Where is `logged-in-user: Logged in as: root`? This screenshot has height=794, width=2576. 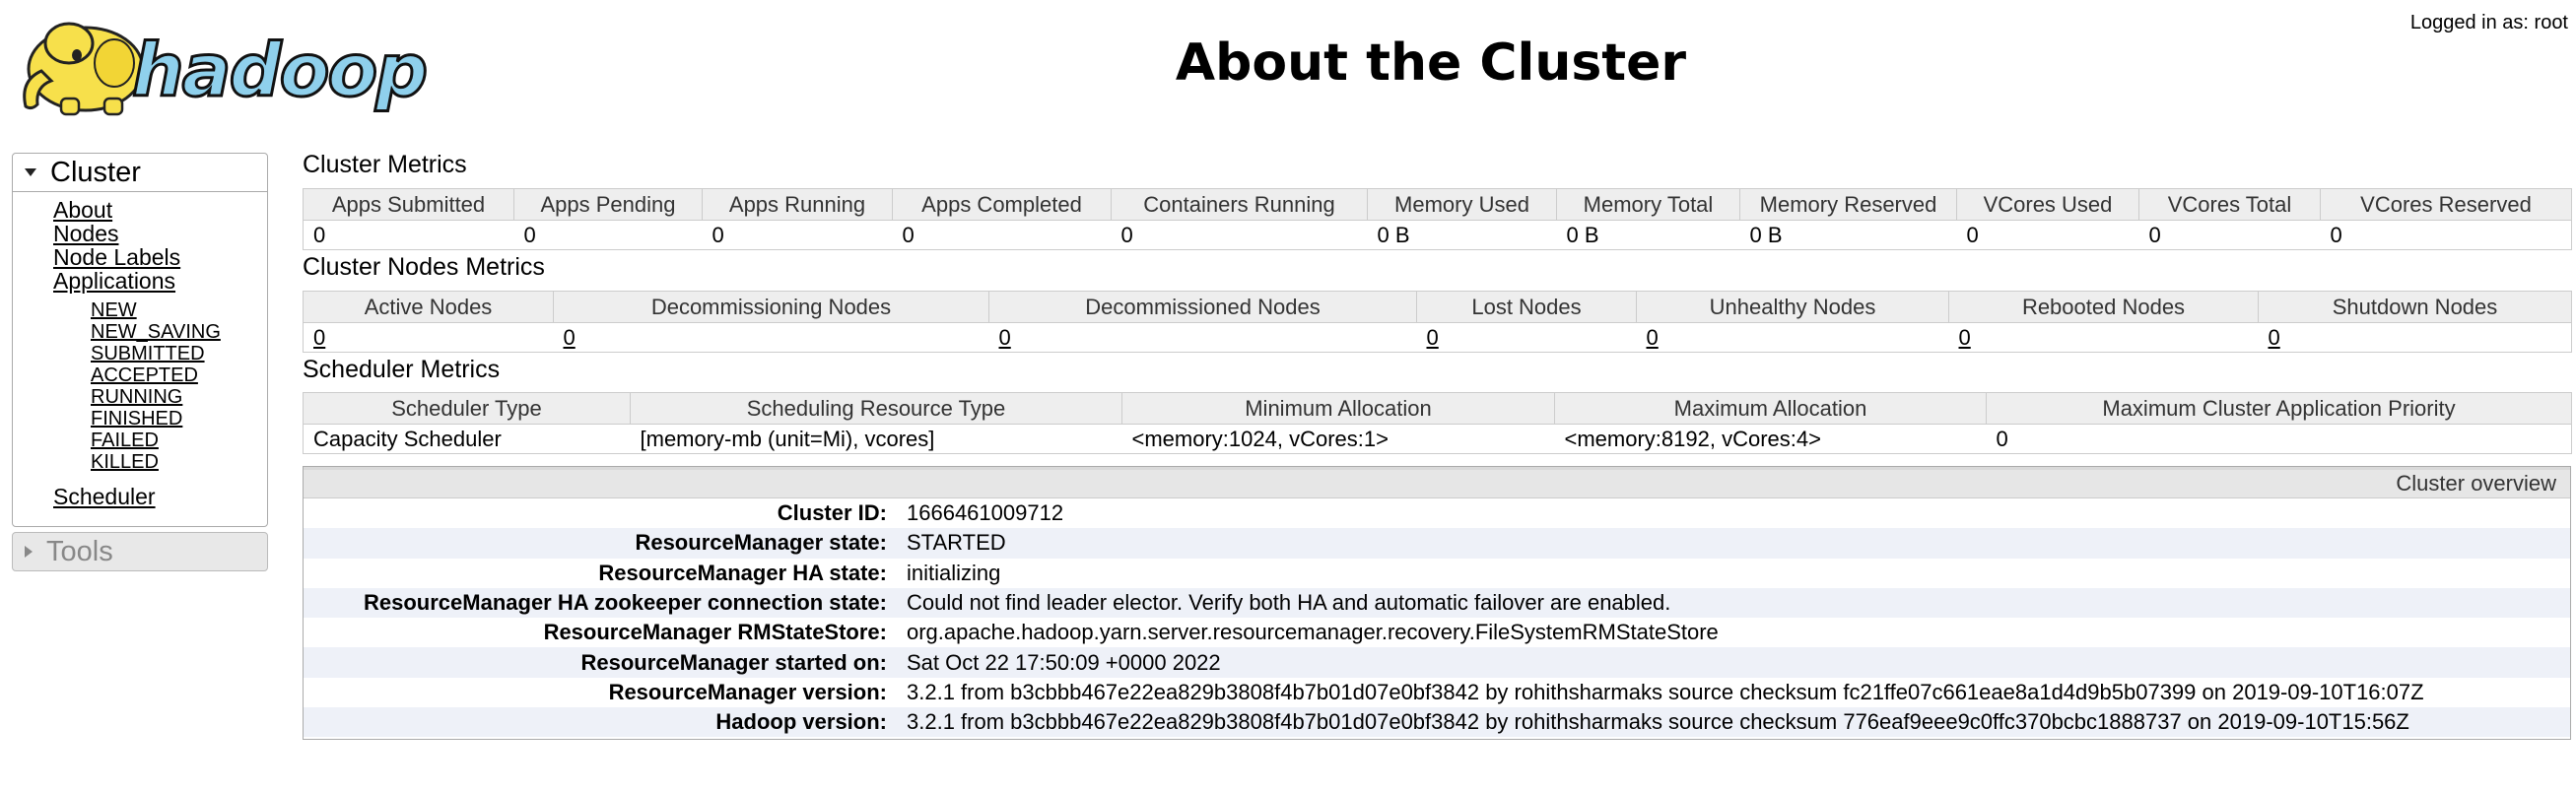
logged-in-user: Logged in as: root is located at coordinates (2488, 22).